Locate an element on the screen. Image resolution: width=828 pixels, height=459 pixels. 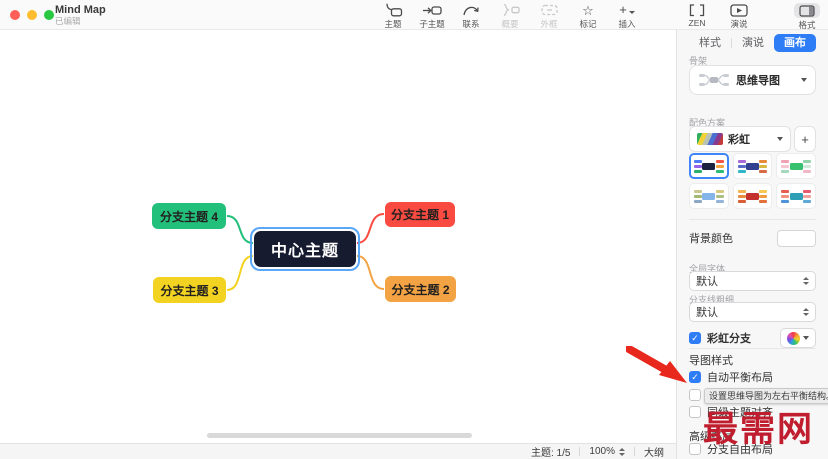
skeleton-value: 思维导图 is located at coordinates (758, 81).